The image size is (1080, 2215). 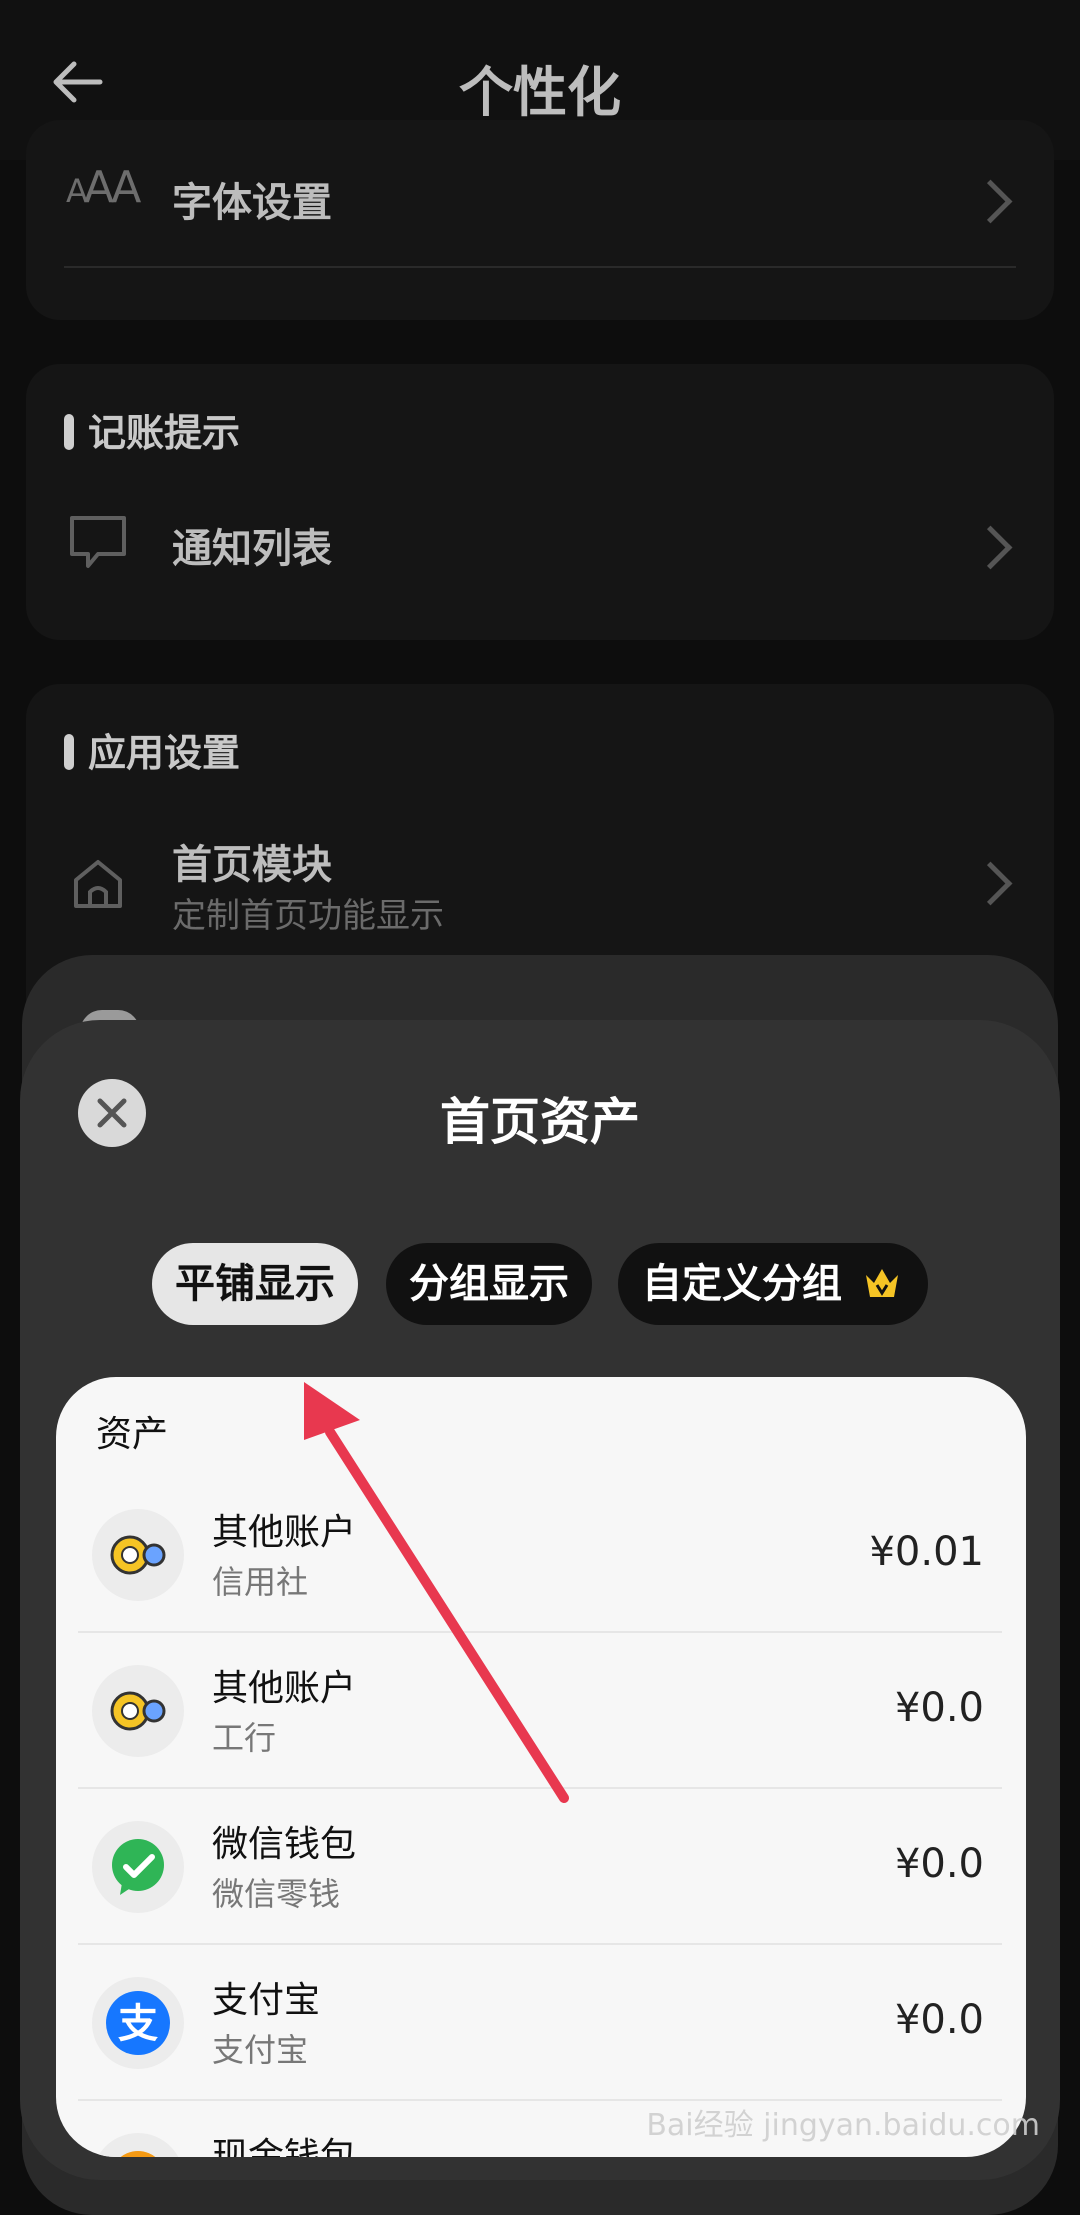 What do you see at coordinates (252, 199) in the screenshot?
I see `font-settings-label: 字体设置` at bounding box center [252, 199].